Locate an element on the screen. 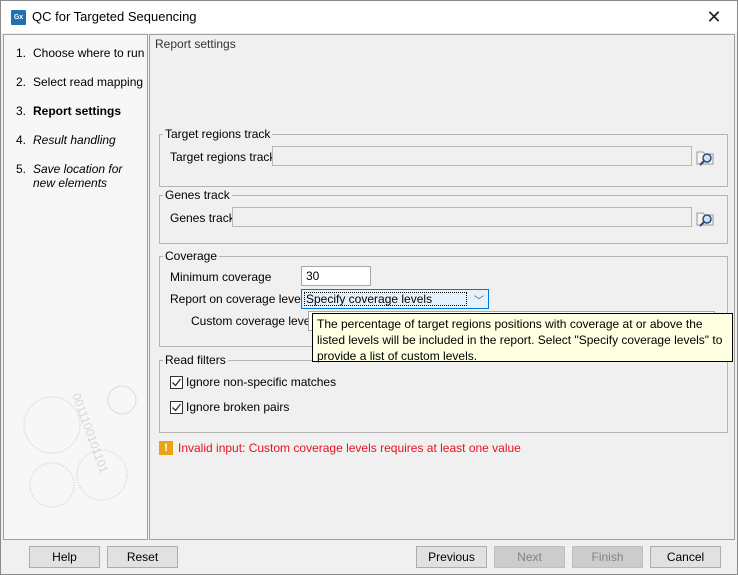 Image resolution: width=738 pixels, height=575 pixels. step-number: 3. is located at coordinates (21, 111).